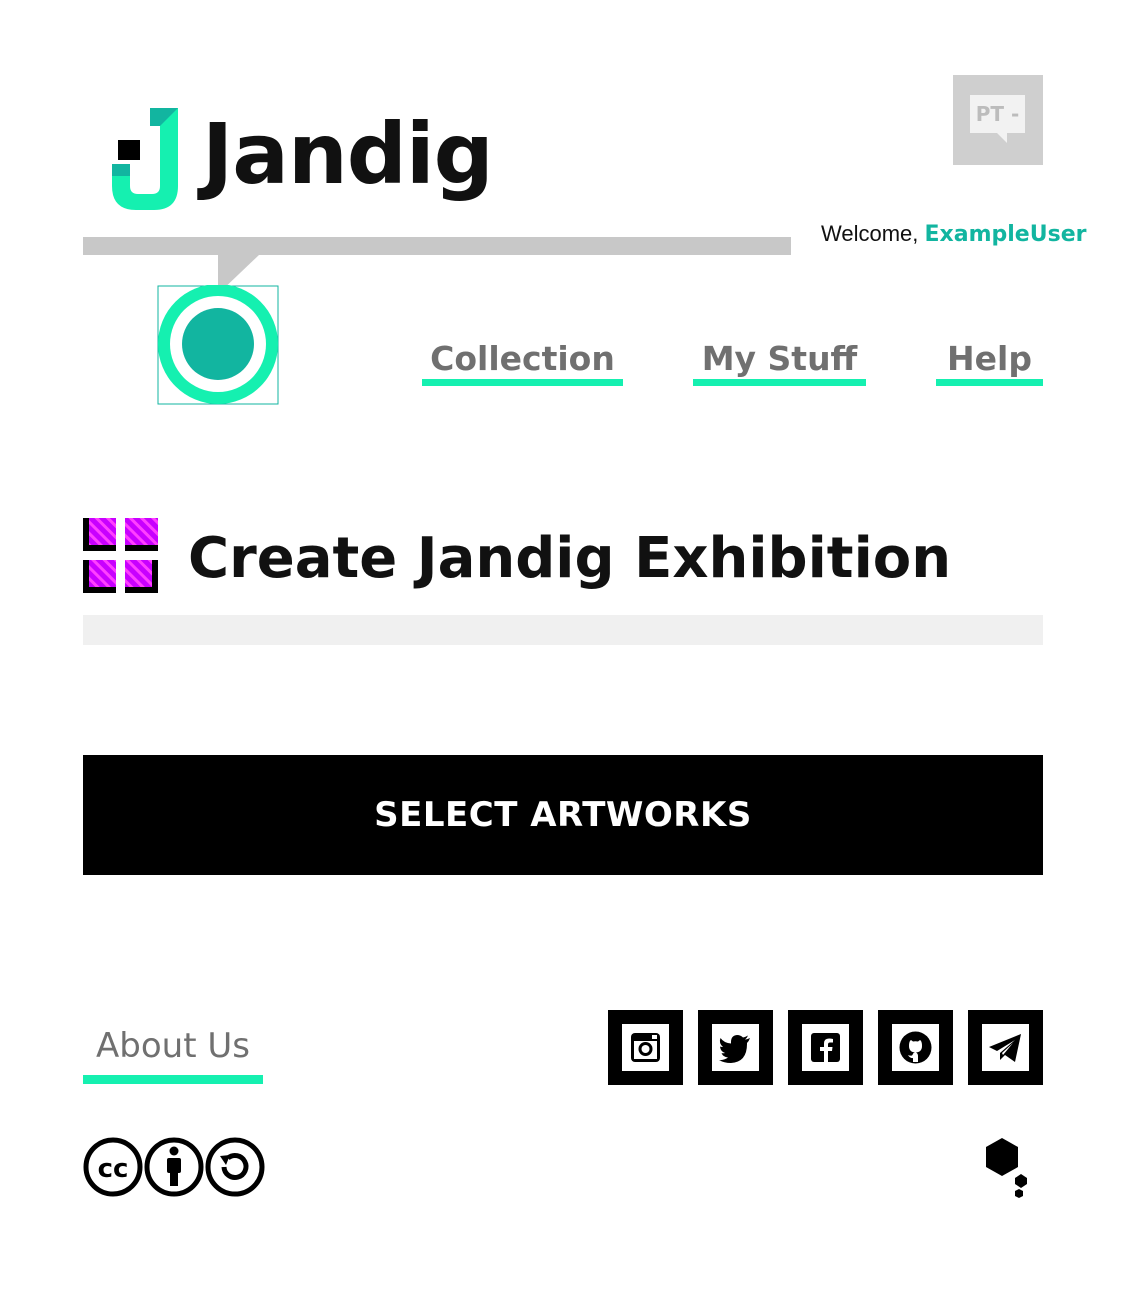  I want to click on nav-help: Help, so click(989, 361).